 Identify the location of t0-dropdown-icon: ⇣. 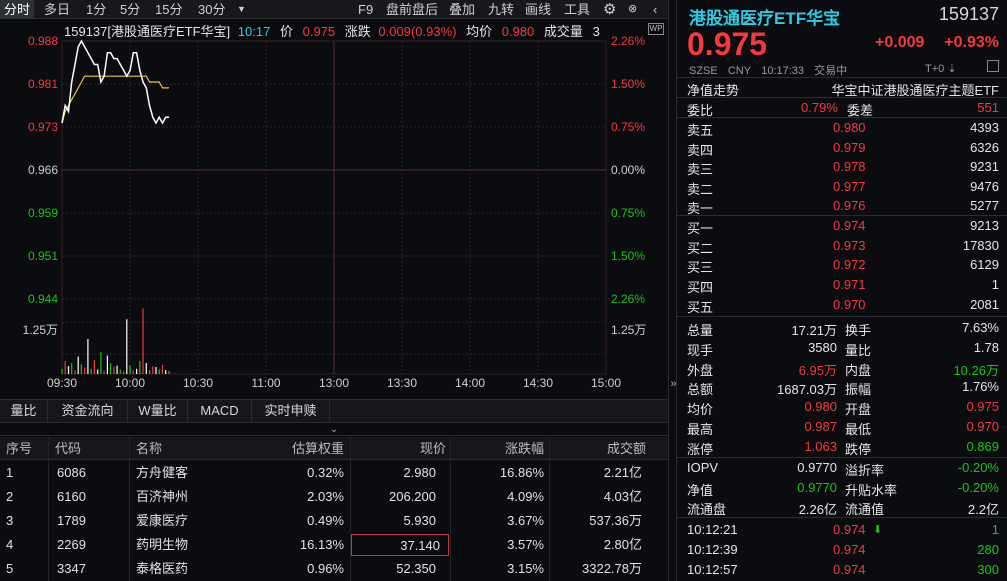
(951, 69).